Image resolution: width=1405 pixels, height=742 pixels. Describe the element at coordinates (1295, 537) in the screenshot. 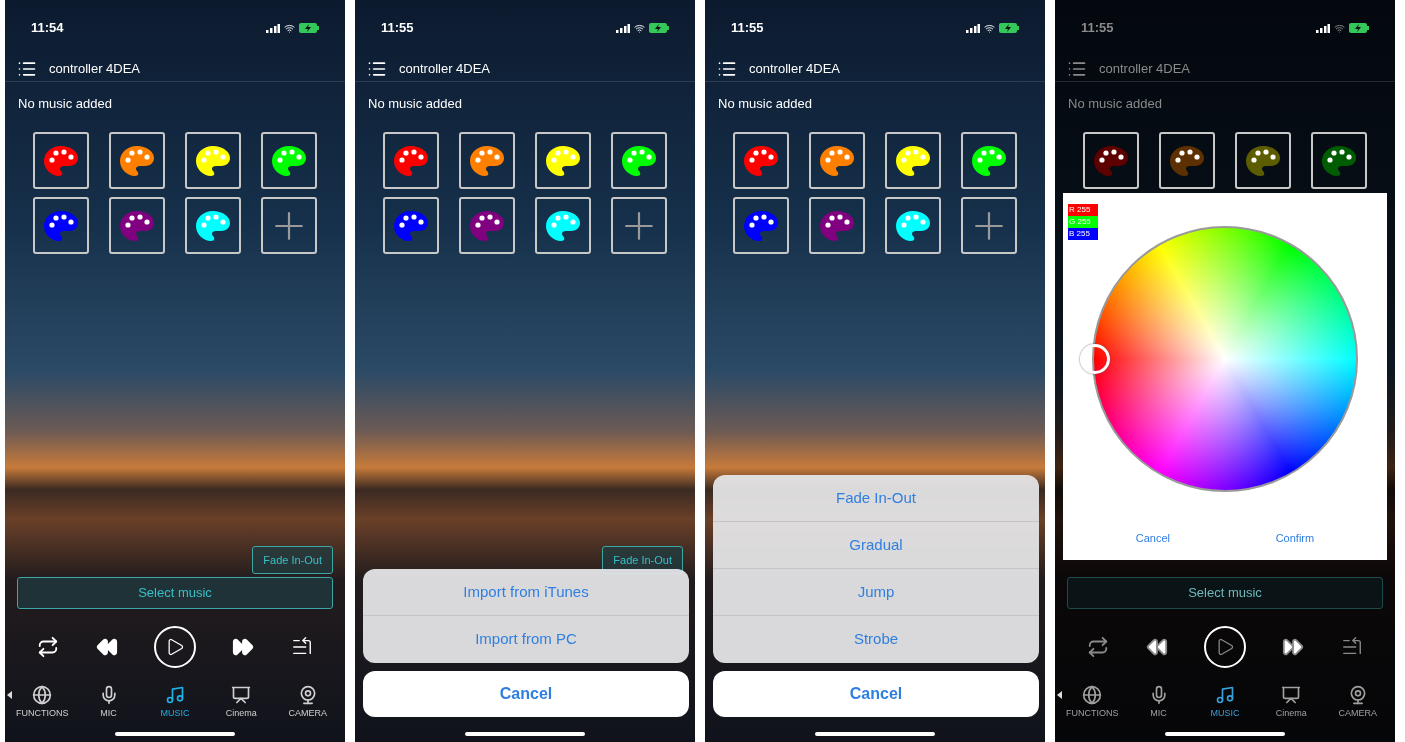

I see `confirm-button: Confirm` at that location.